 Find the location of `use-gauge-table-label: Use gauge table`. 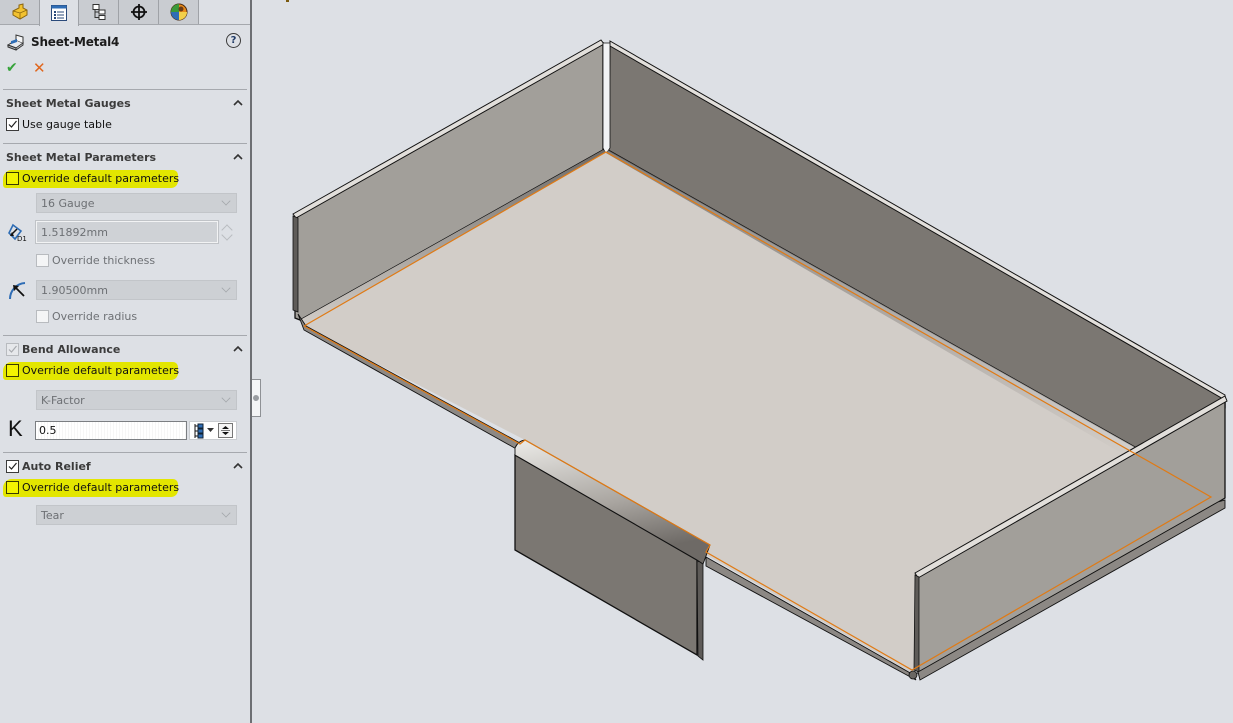

use-gauge-table-label: Use gauge table is located at coordinates (67, 124).